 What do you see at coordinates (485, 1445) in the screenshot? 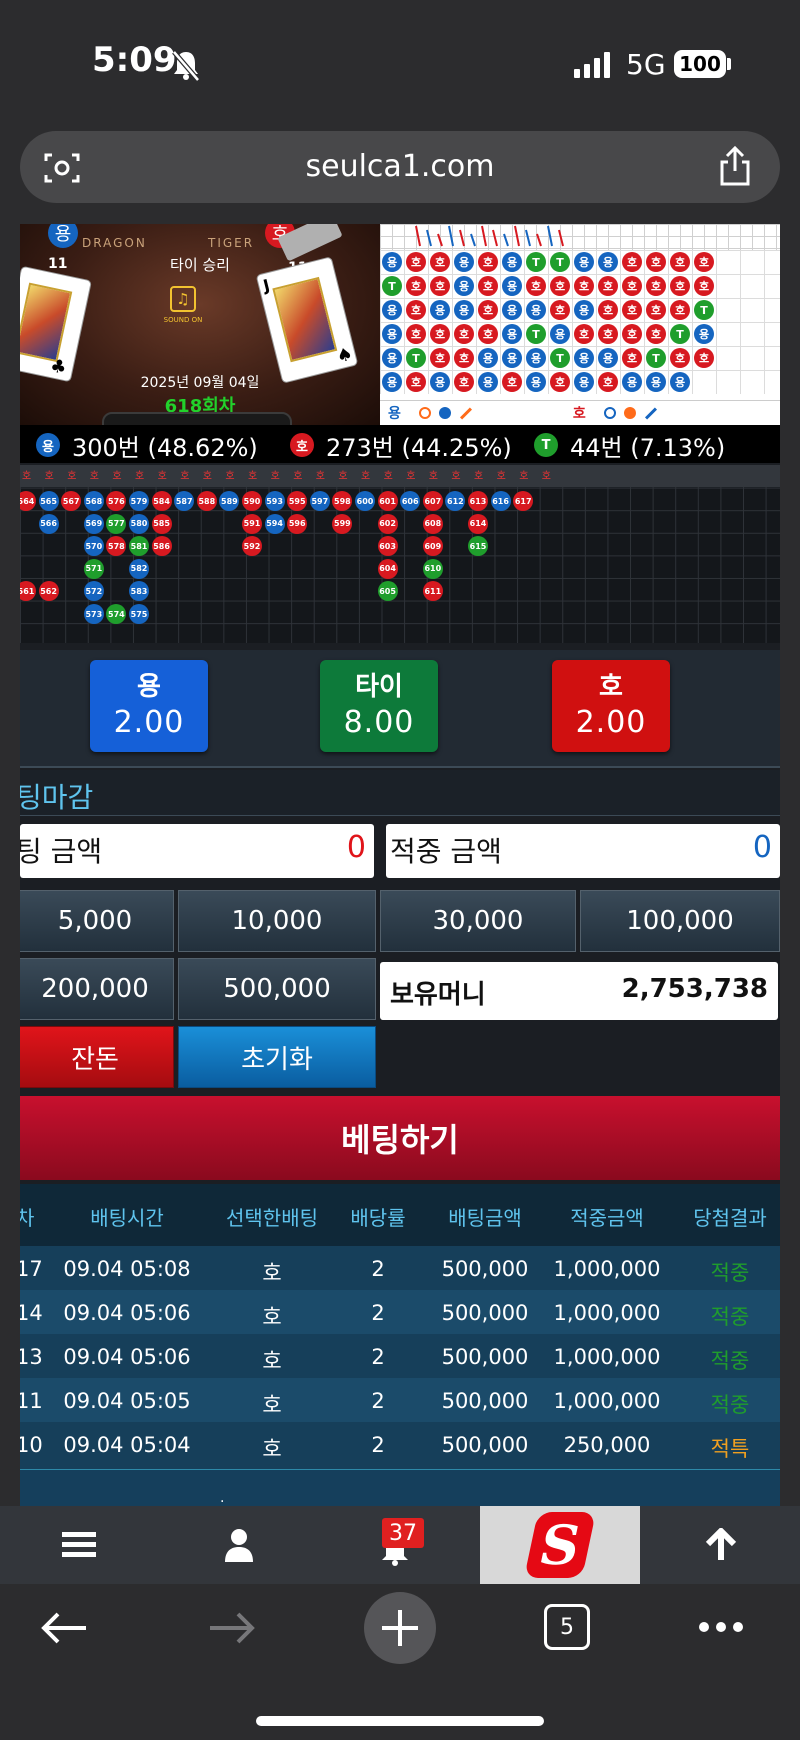
I see `history-cell-bet: 500,000` at bounding box center [485, 1445].